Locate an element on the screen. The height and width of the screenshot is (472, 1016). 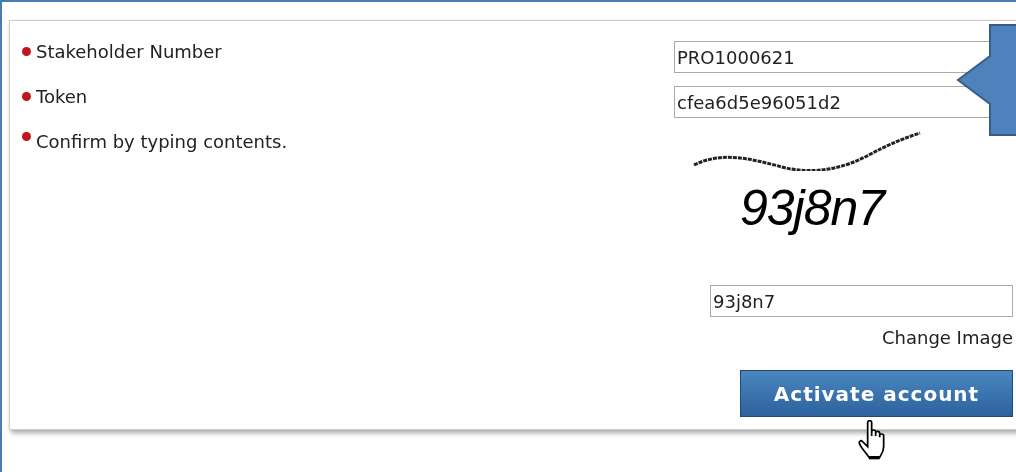
activate-account-button: Activate account is located at coordinates (876, 393).